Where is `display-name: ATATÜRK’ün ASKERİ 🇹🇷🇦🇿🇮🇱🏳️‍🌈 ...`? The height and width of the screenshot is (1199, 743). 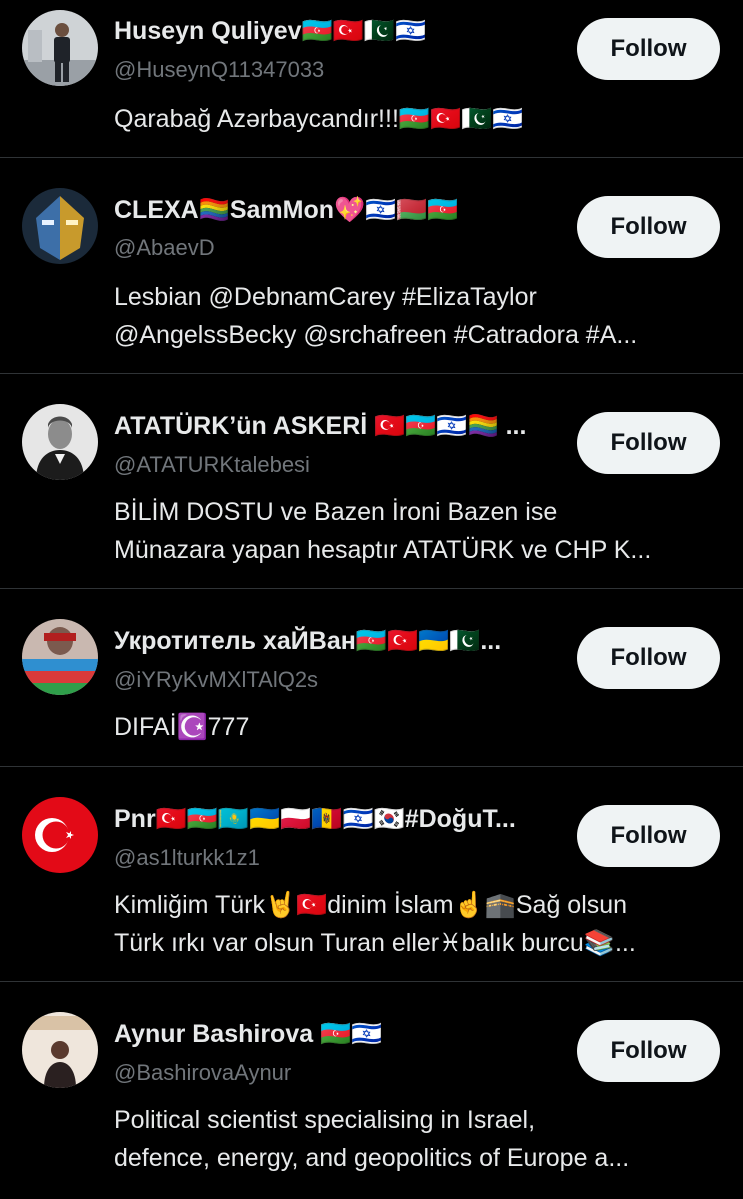
display-name: ATATÜRK’ün ASKERİ 🇹🇷🇦🇿🇮🇱🏳️‍🌈 ... is located at coordinates (340, 426).